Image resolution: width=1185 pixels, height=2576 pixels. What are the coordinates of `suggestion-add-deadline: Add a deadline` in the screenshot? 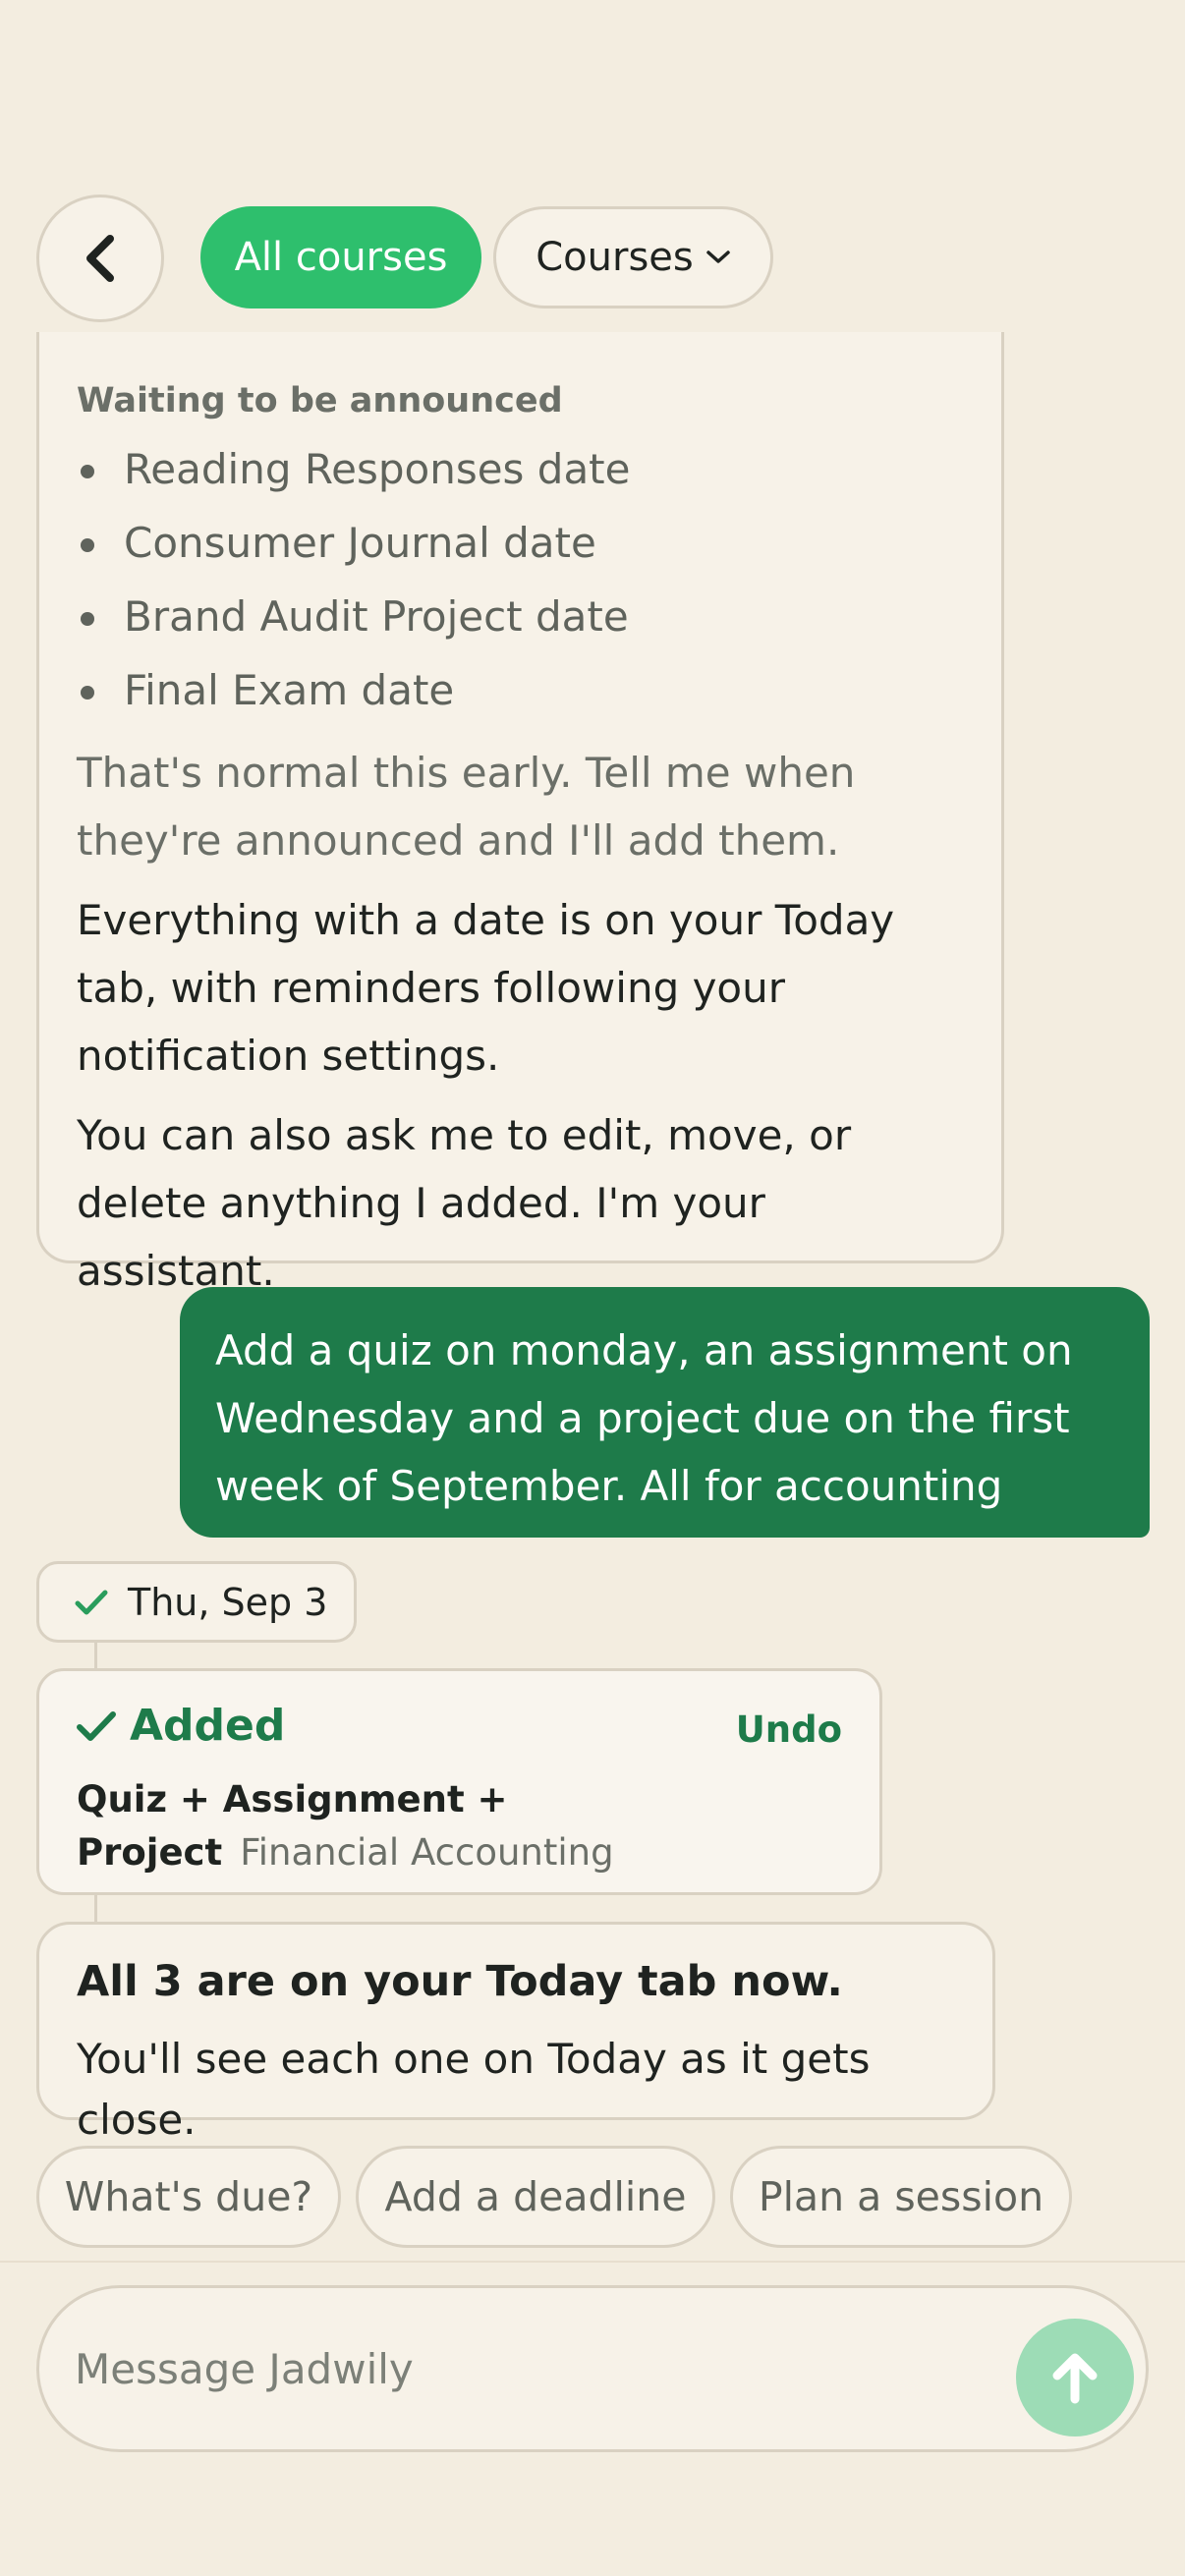 It's located at (536, 2197).